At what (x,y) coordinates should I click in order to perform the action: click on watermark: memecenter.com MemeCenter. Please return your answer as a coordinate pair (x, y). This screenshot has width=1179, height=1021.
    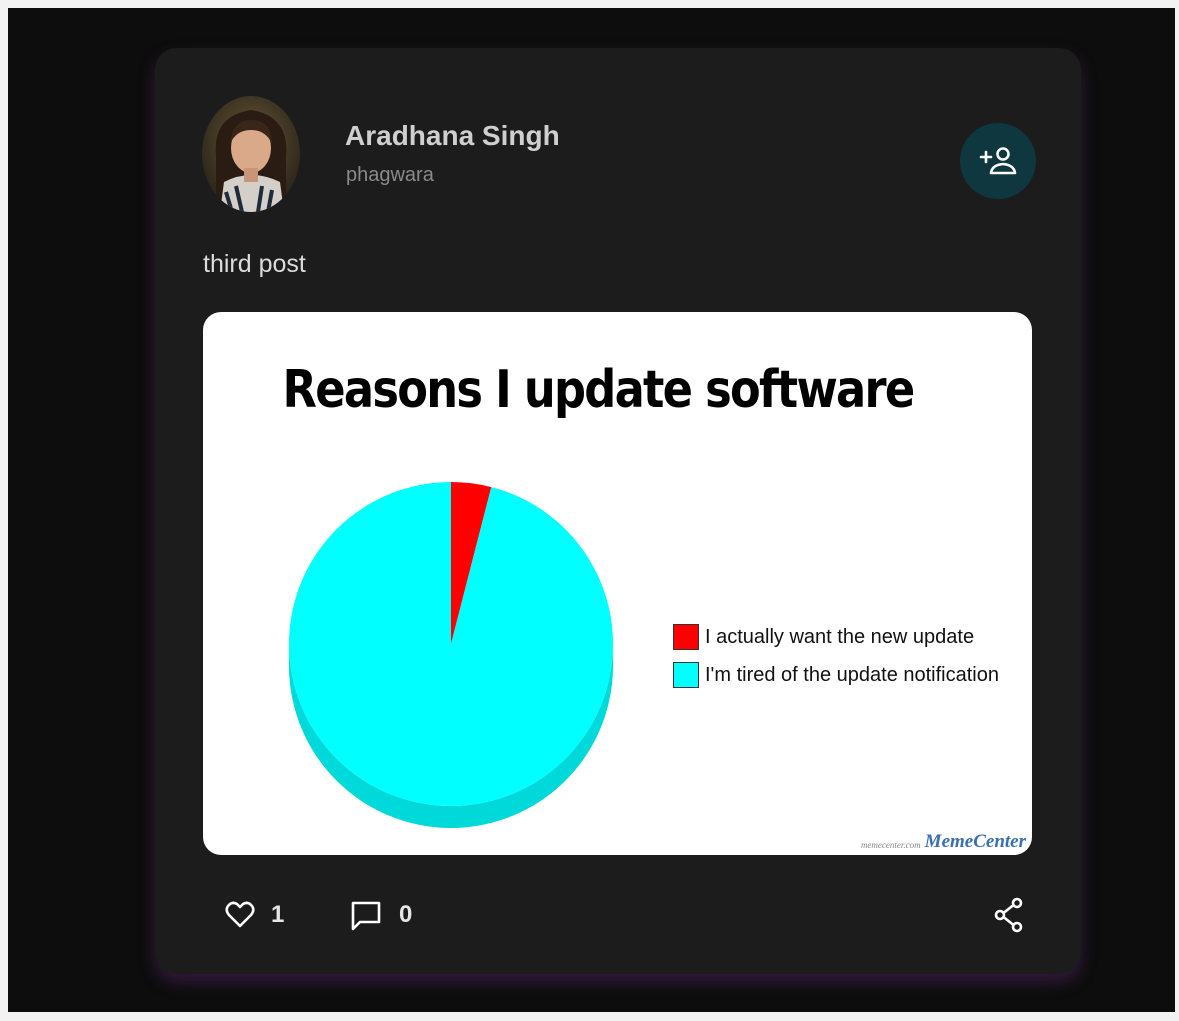
    Looking at the image, I should click on (943, 842).